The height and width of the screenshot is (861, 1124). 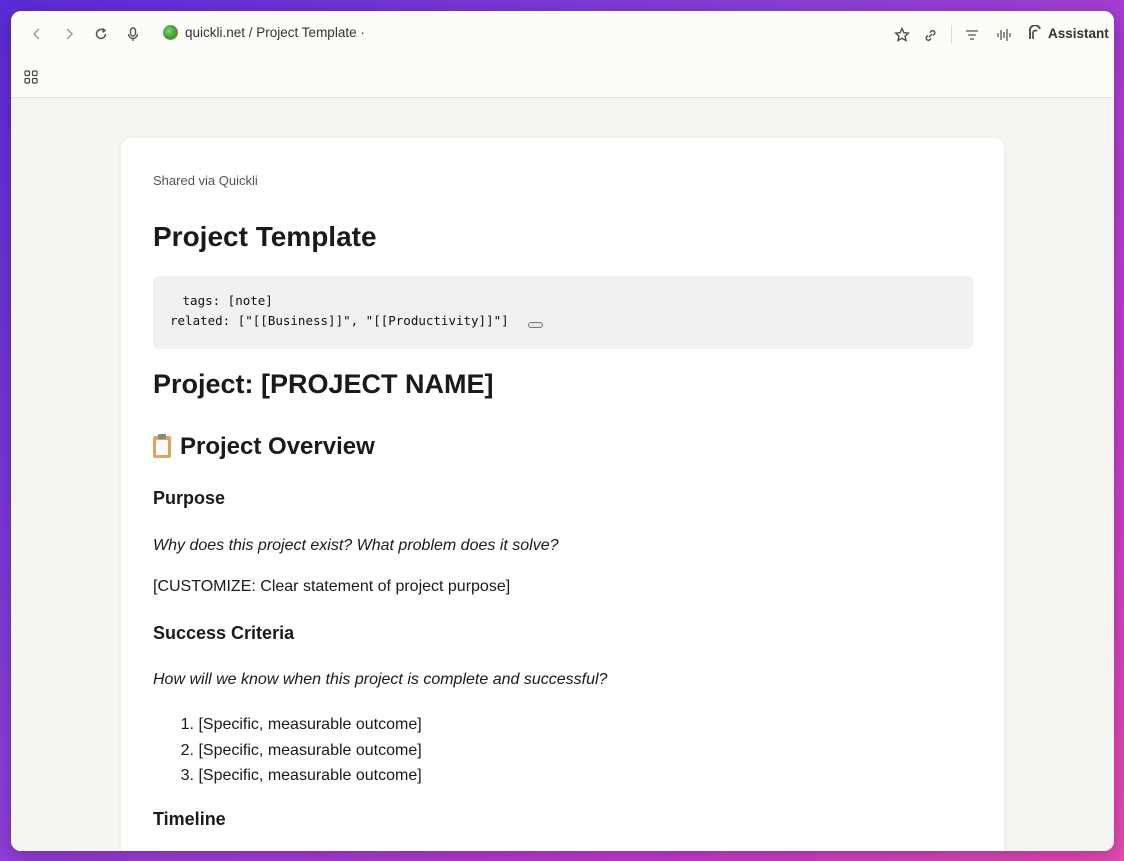 I want to click on site-favicon-icon, so click(x=170, y=32).